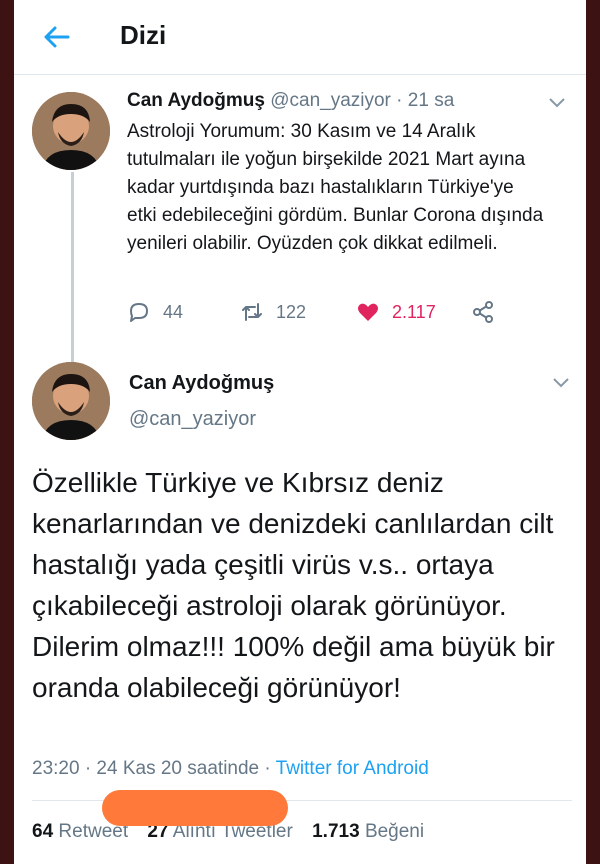 The width and height of the screenshot is (600, 864). What do you see at coordinates (352, 768) in the screenshot?
I see `tweet2-source-link: Twitter for Android` at bounding box center [352, 768].